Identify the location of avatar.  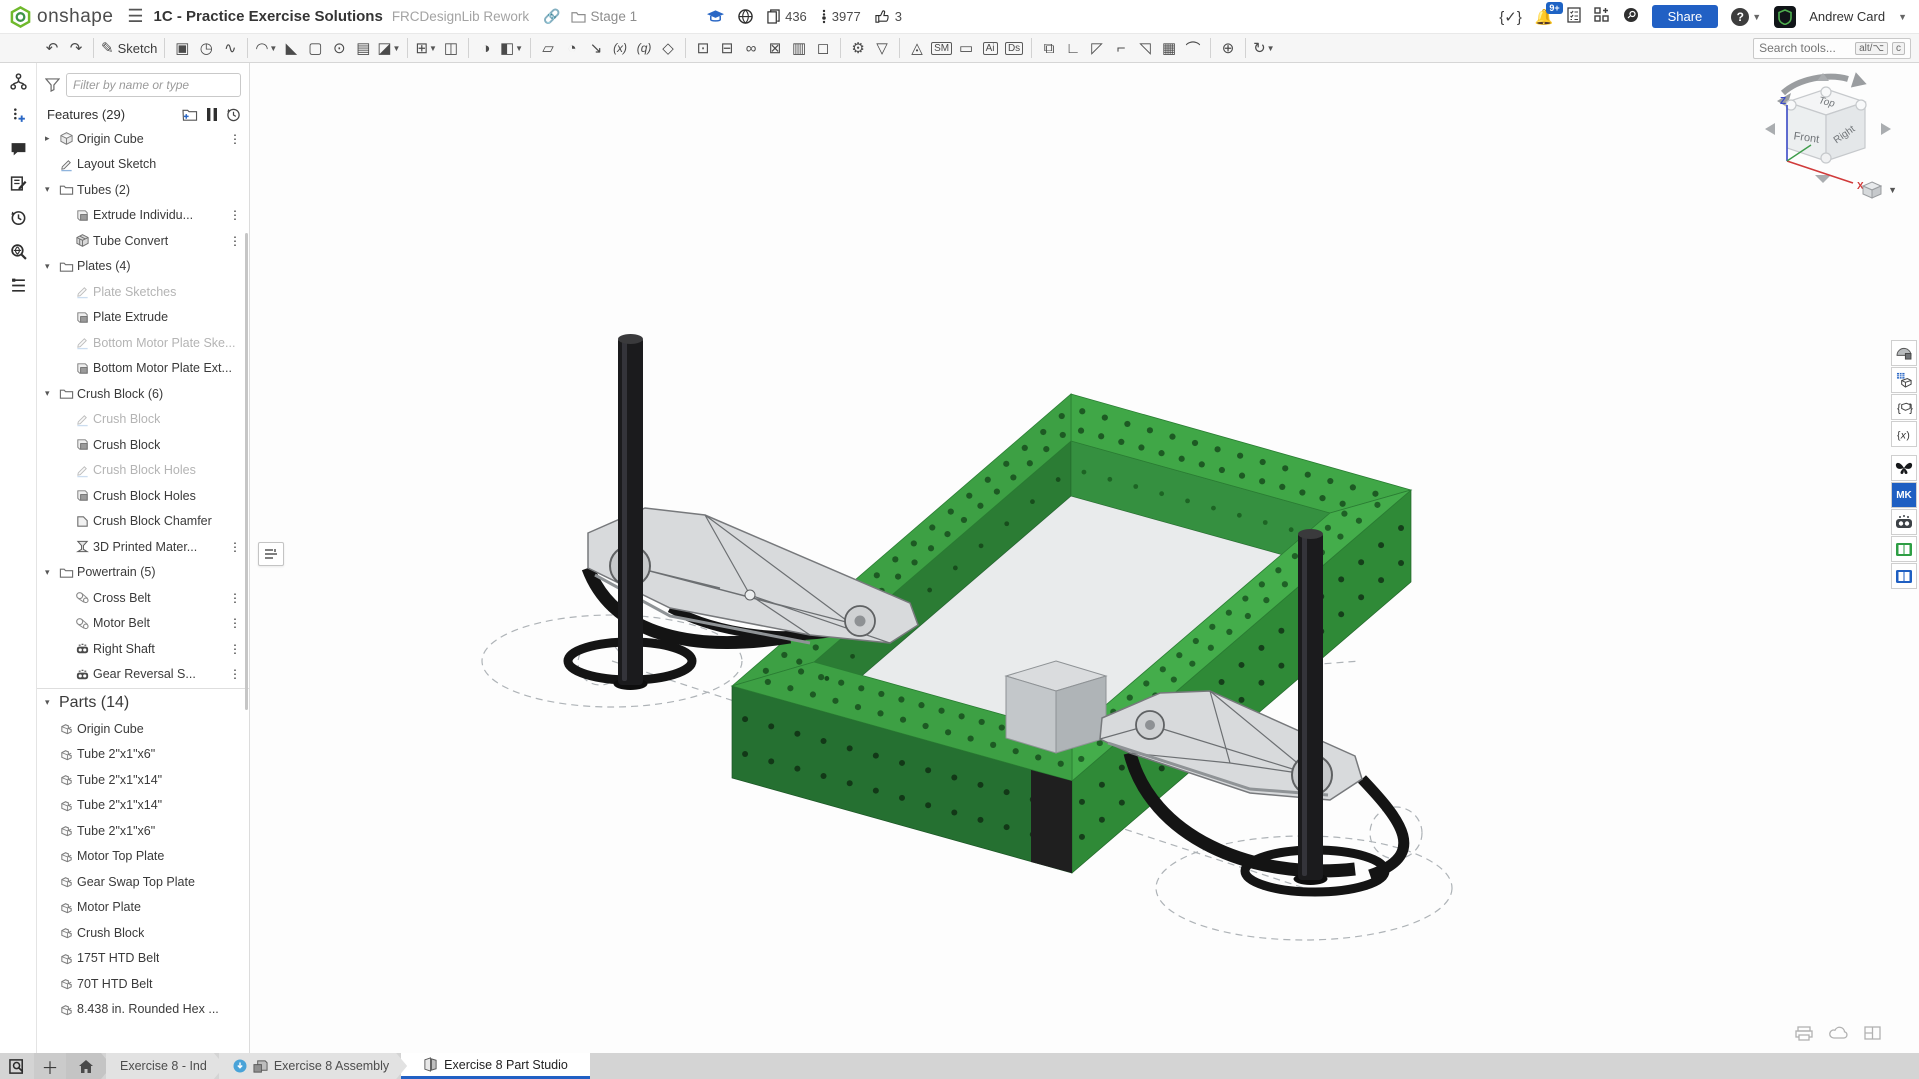
(1785, 16).